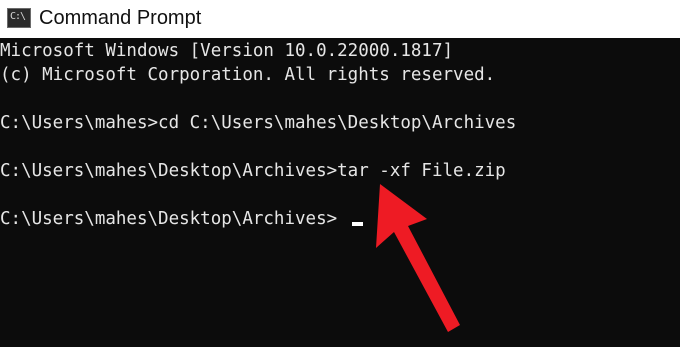 The image size is (680, 347). Describe the element at coordinates (19, 18) in the screenshot. I see `command-prompt-icon: C:\` at that location.